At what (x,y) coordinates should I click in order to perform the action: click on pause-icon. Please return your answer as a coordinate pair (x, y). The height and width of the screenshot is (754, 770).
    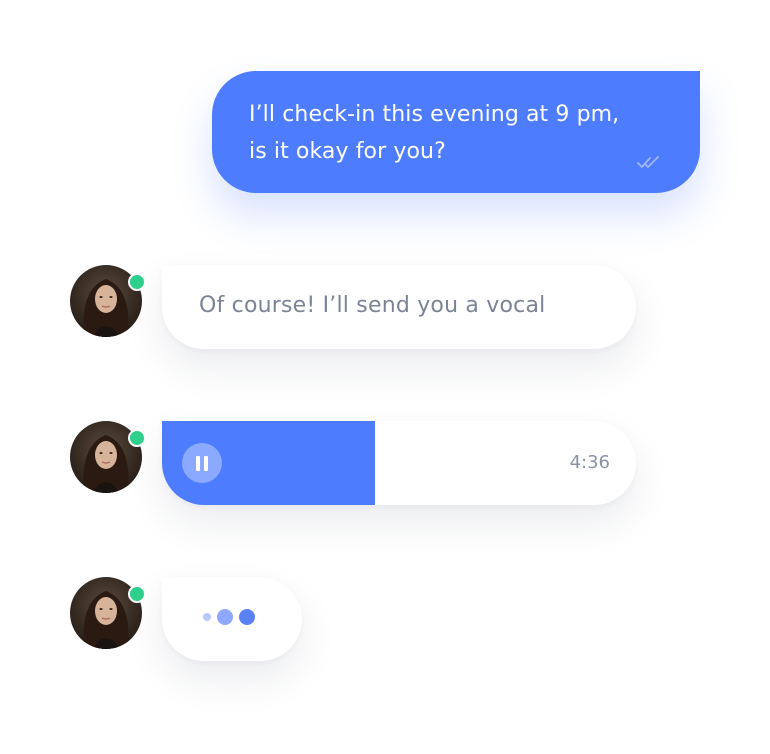
    Looking at the image, I should click on (198, 463).